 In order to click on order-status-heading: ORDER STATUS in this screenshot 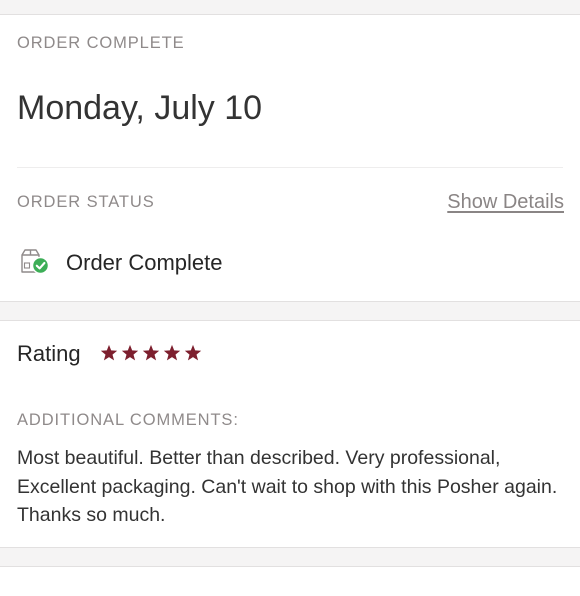, I will do `click(86, 202)`.